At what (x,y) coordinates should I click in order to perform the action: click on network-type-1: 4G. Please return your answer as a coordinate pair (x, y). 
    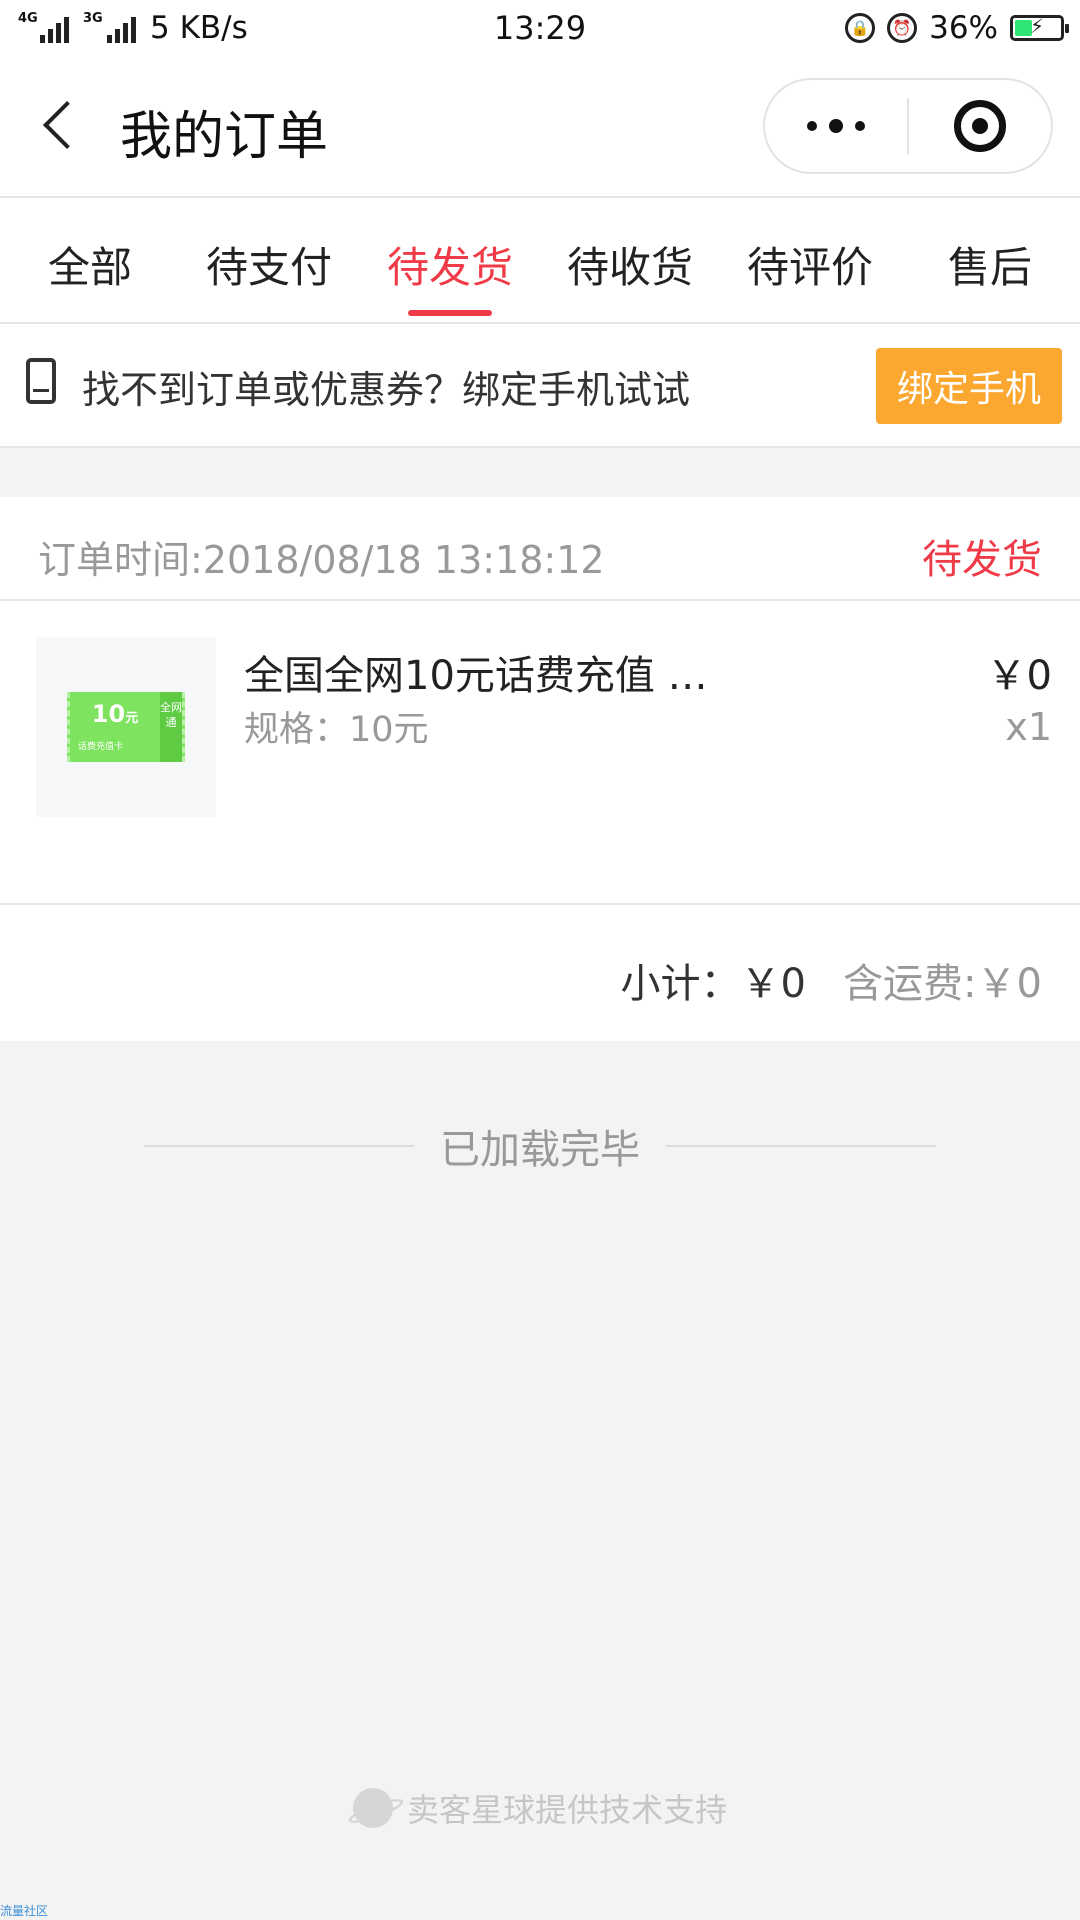
    Looking at the image, I should click on (28, 18).